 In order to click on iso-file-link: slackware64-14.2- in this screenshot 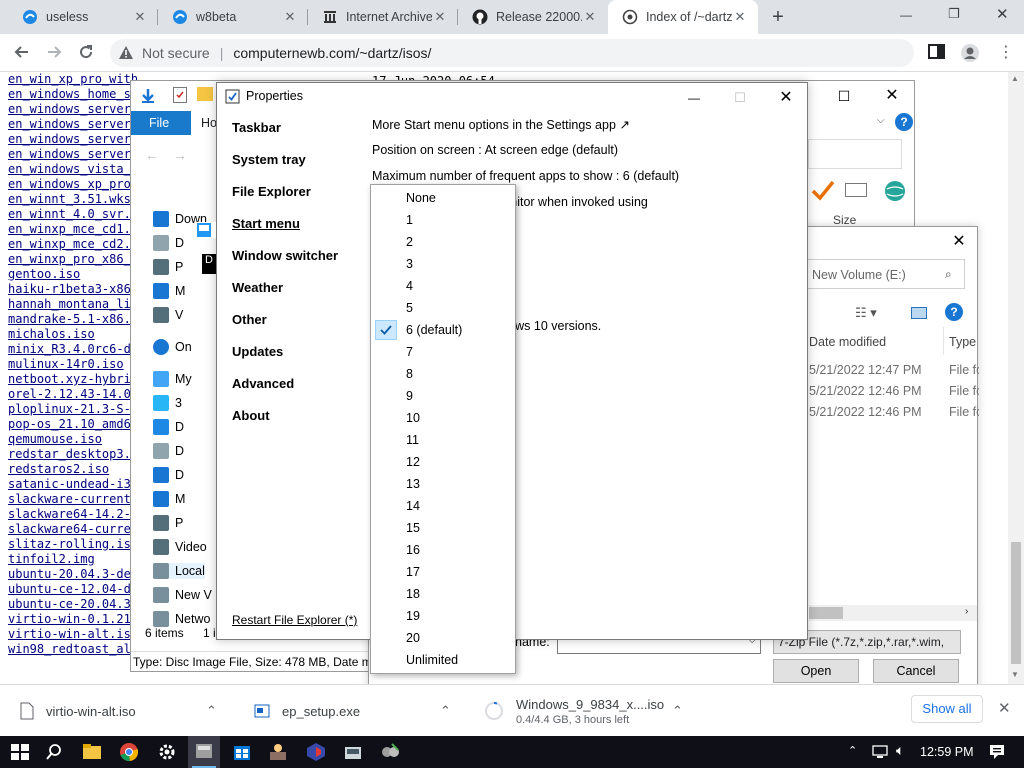, I will do `click(73, 514)`.